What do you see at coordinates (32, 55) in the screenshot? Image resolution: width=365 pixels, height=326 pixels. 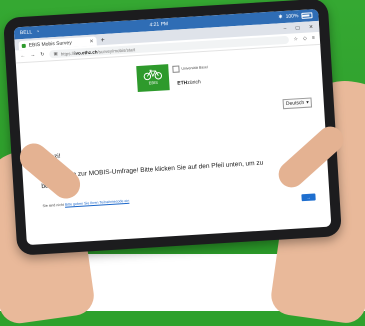 I see `forward-icon: →` at bounding box center [32, 55].